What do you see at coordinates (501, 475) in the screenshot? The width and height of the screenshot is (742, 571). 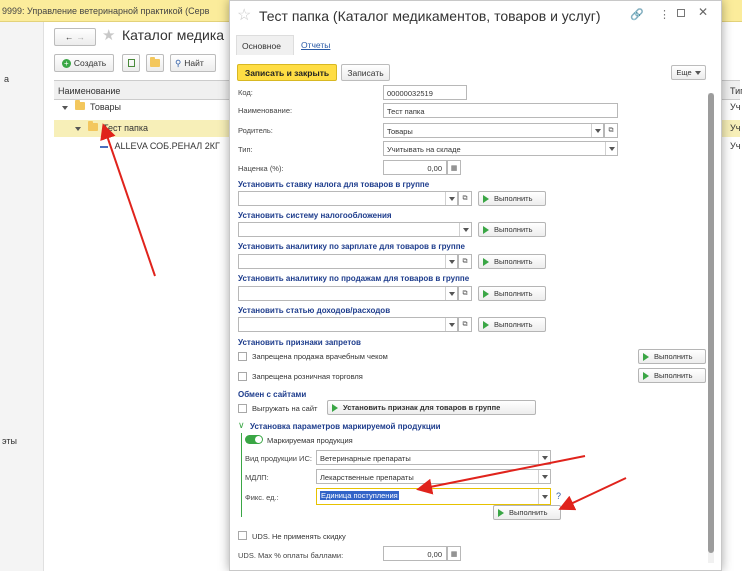 I see `arrow-to-unit-field` at bounding box center [501, 475].